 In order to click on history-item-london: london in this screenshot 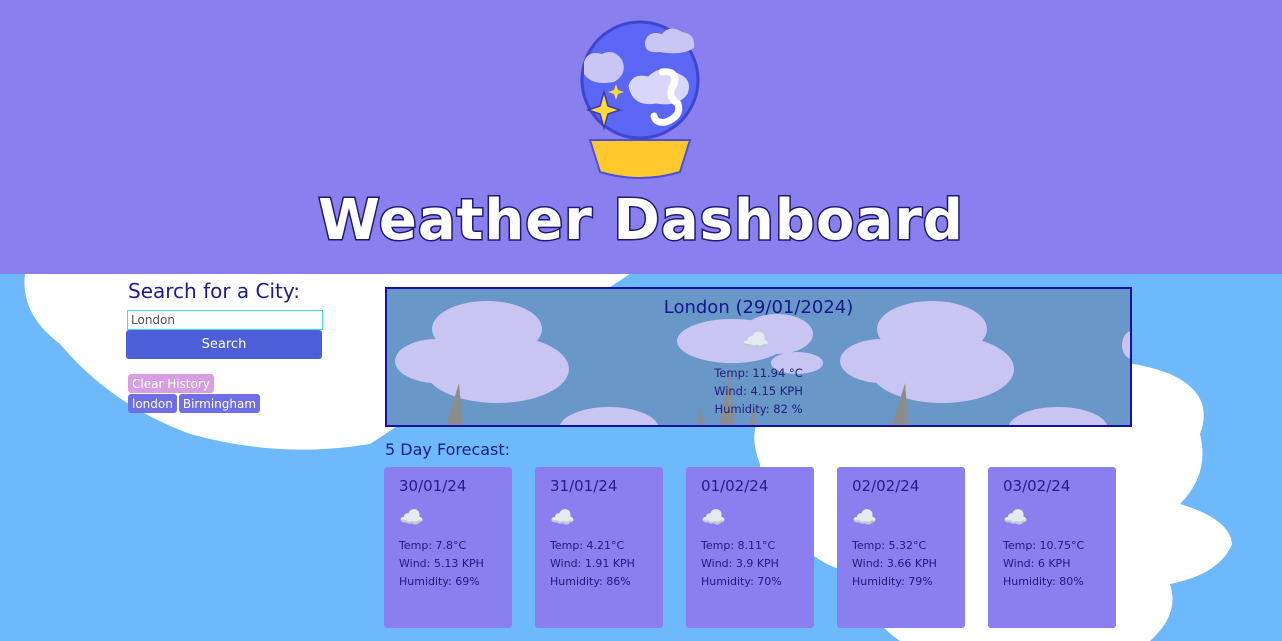, I will do `click(152, 403)`.